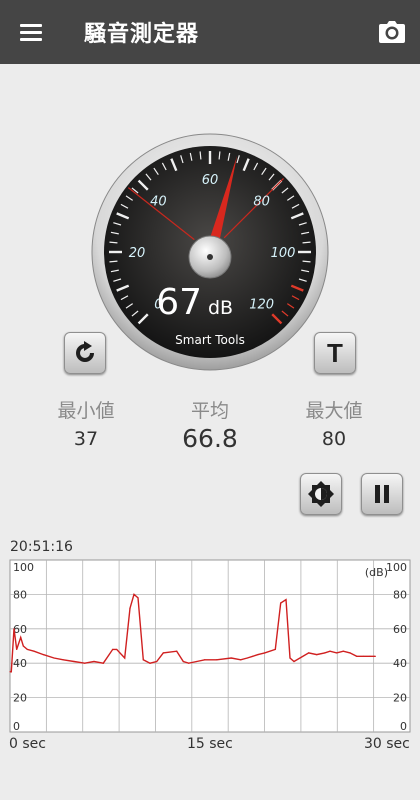  Describe the element at coordinates (210, 32) in the screenshot. I see `app-bar: 騒音測定器` at that location.